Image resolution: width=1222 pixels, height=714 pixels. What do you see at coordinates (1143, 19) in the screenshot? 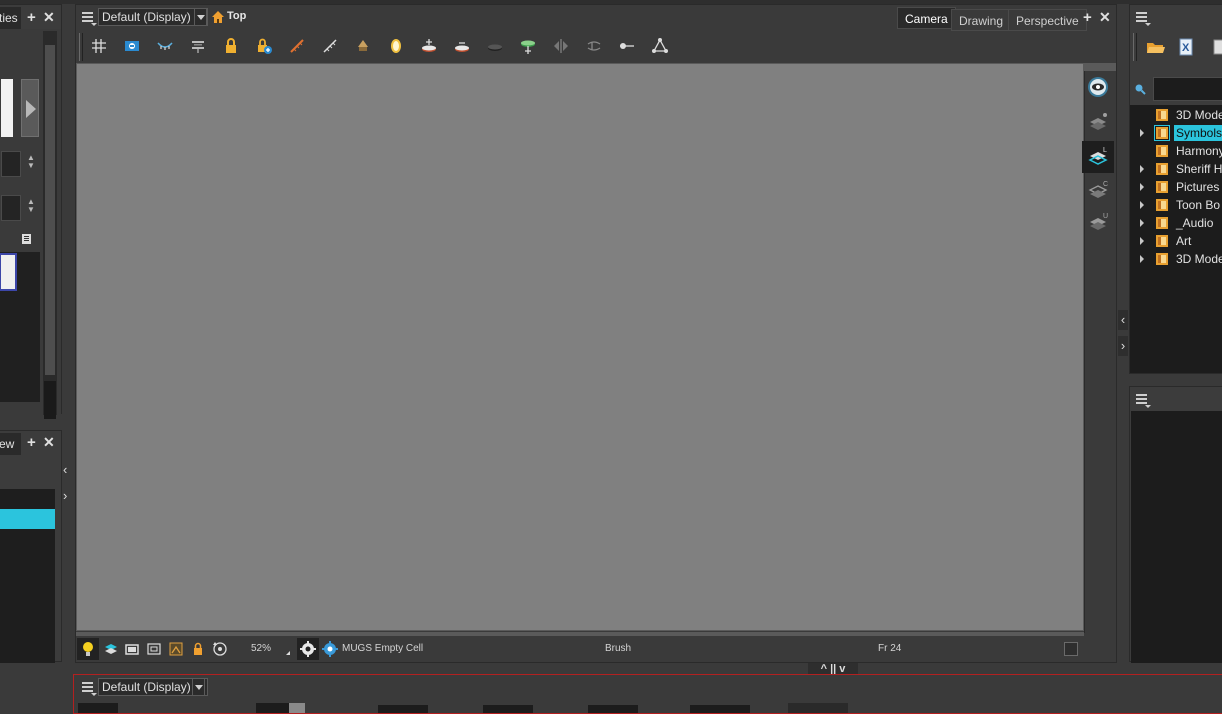
I see `library-menu-icon` at bounding box center [1143, 19].